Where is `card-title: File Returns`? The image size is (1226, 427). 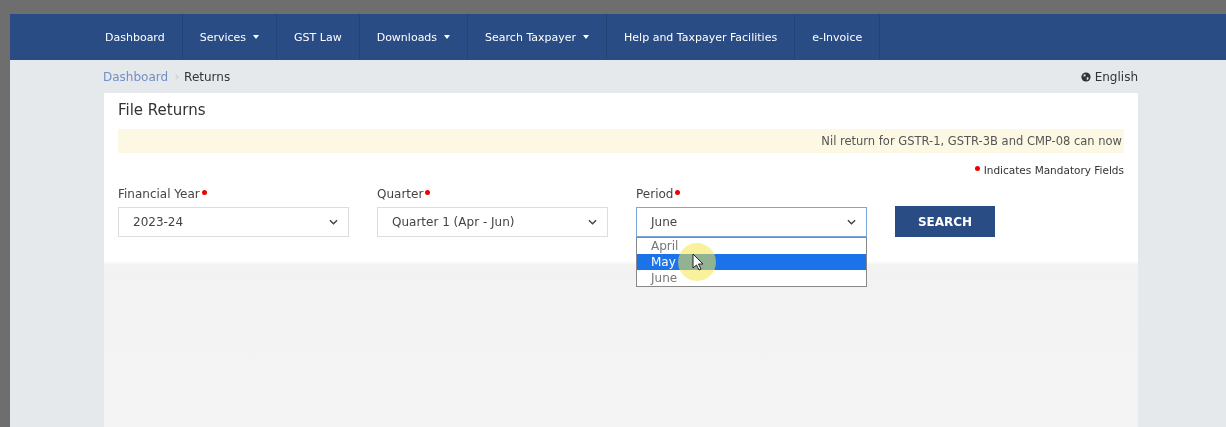 card-title: File Returns is located at coordinates (162, 111).